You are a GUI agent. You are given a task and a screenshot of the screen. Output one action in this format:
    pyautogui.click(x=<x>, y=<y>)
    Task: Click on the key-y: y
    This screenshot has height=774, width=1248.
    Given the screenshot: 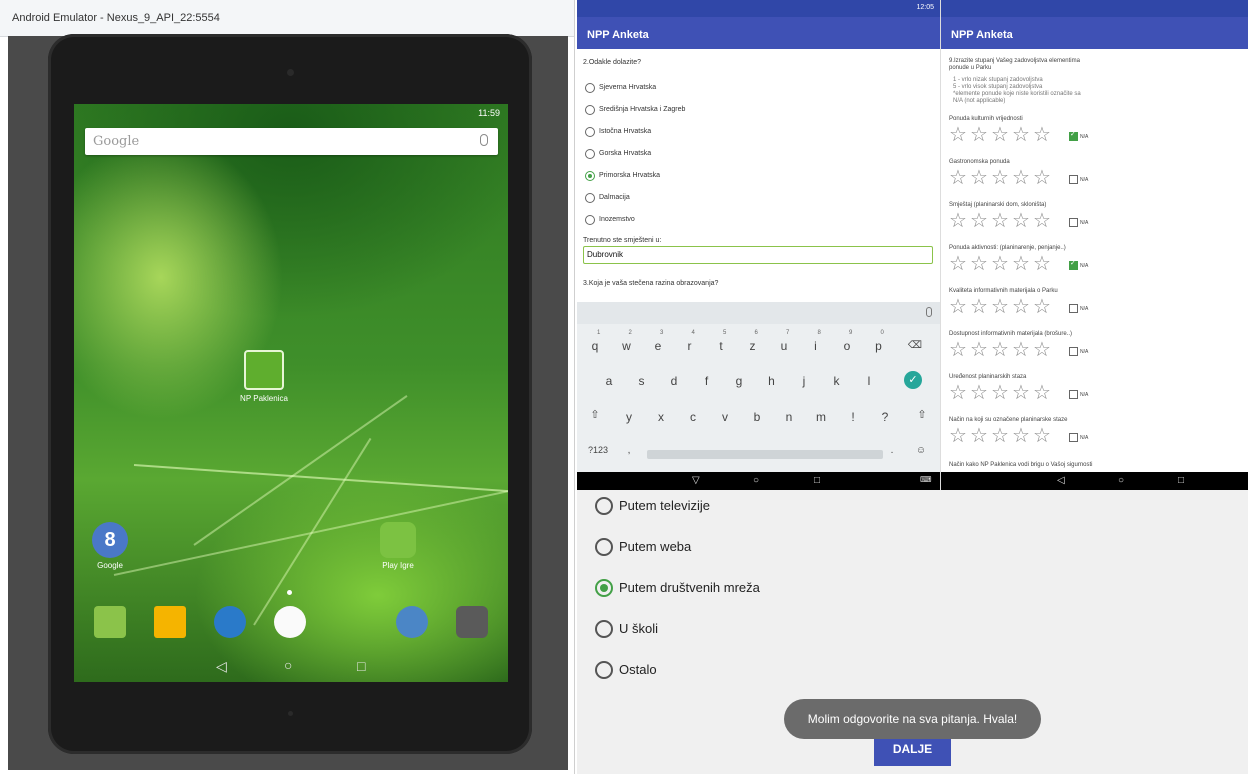 What is the action you would take?
    pyautogui.click(x=629, y=417)
    